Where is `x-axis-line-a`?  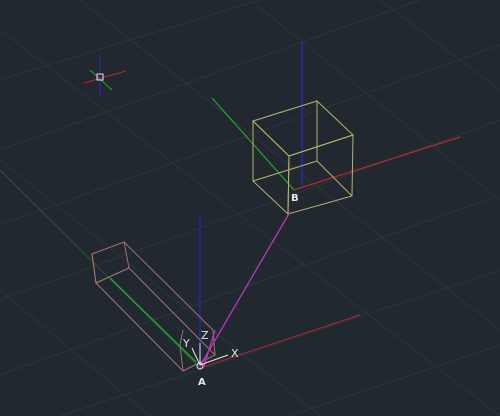
x-axis-line-a is located at coordinates (280, 341).